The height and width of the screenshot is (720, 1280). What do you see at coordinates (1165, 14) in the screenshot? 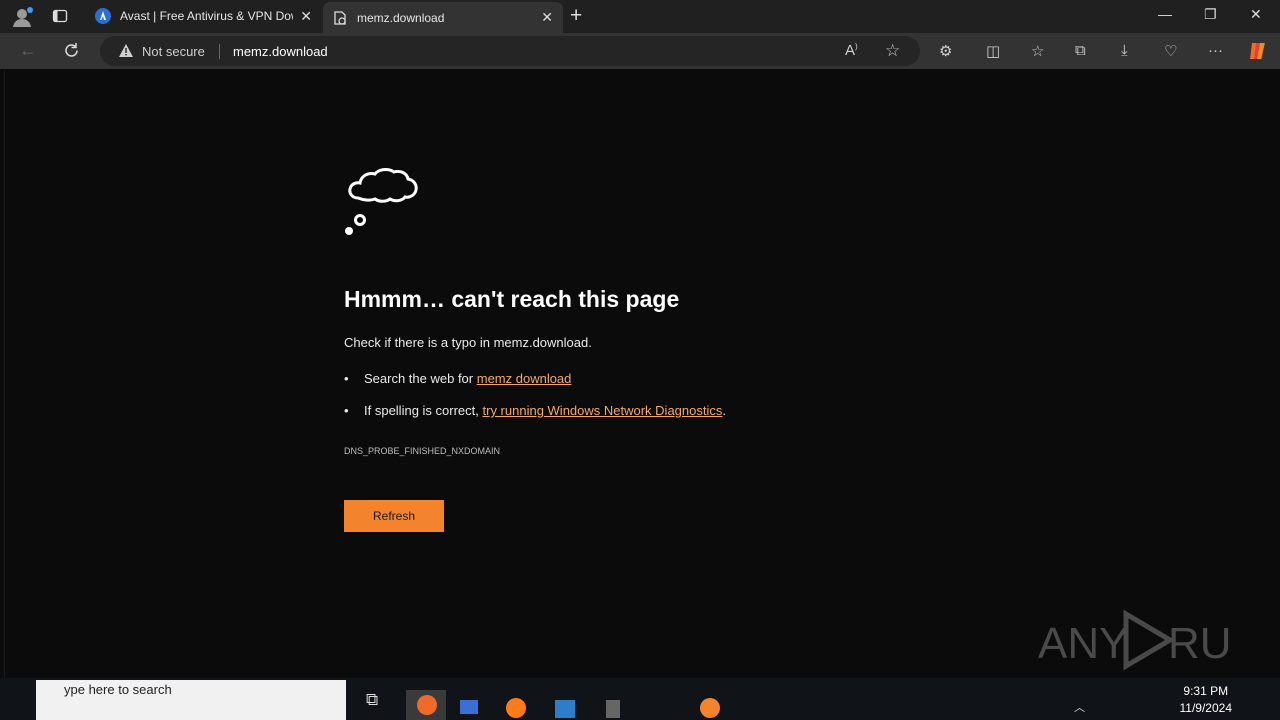
I see `minimize-icon: —` at bounding box center [1165, 14].